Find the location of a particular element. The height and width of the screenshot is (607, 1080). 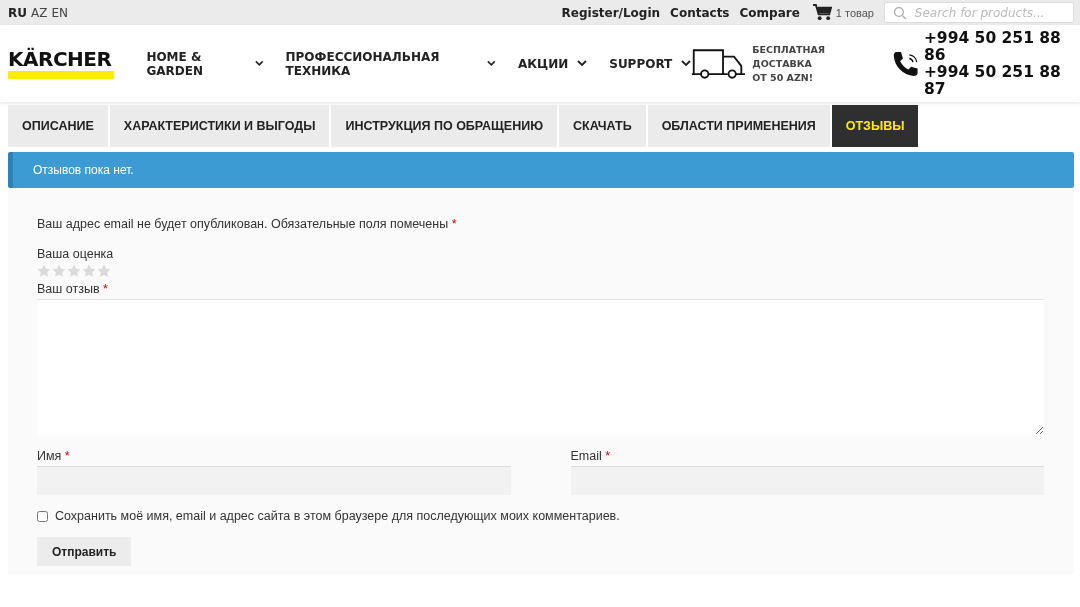

brand-logo: KÄRCHER is located at coordinates (61, 63).